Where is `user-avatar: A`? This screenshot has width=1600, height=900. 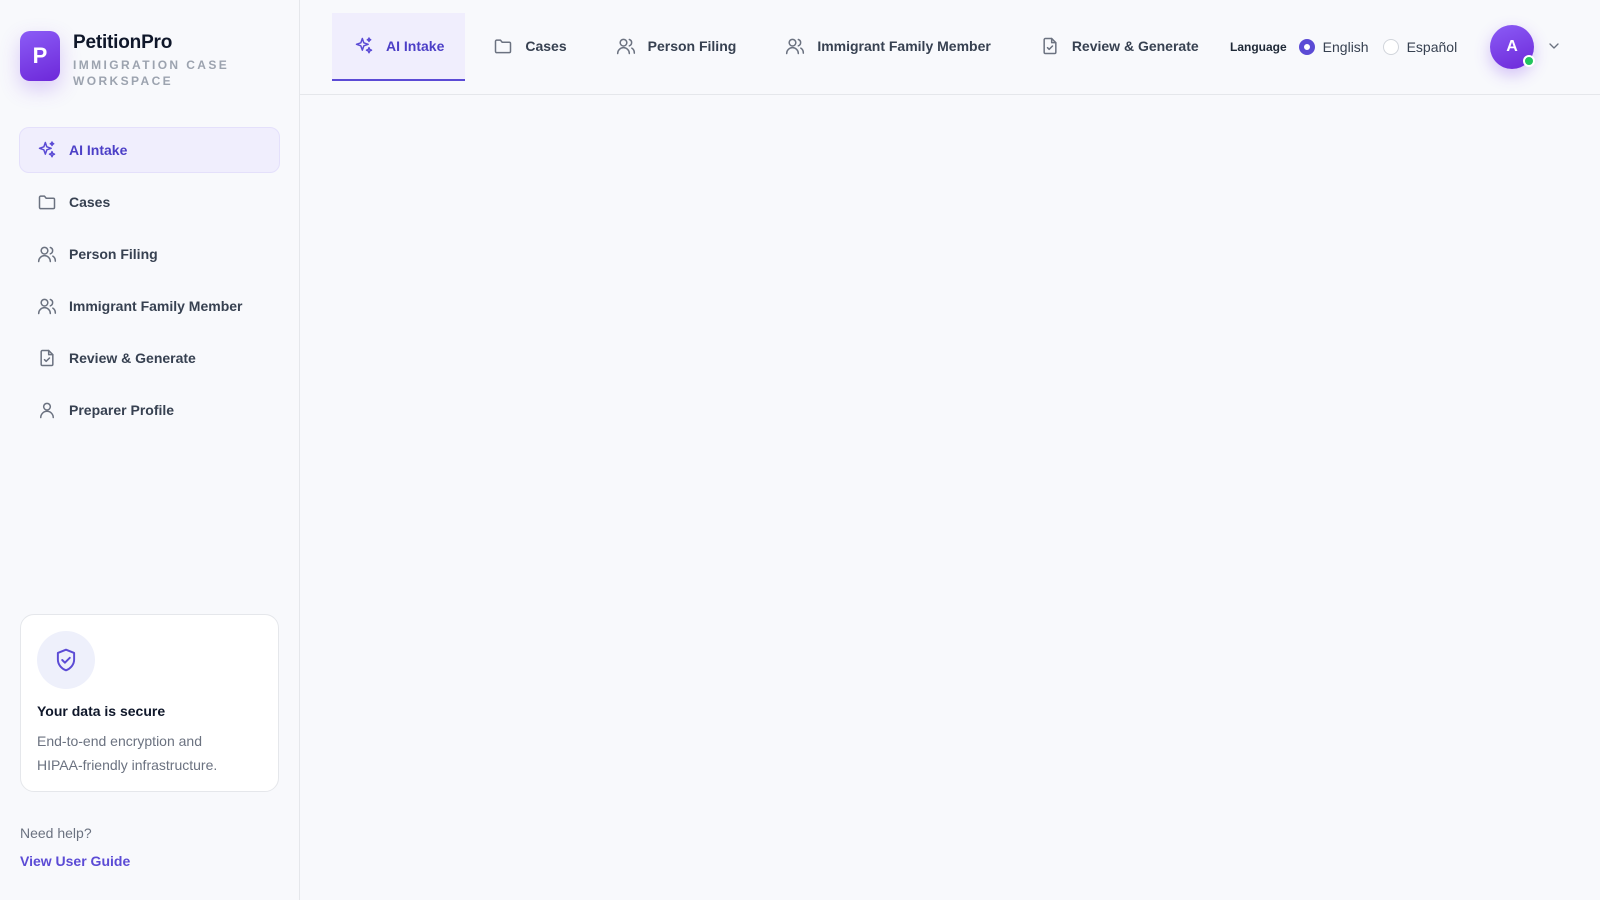
user-avatar: A is located at coordinates (1512, 47).